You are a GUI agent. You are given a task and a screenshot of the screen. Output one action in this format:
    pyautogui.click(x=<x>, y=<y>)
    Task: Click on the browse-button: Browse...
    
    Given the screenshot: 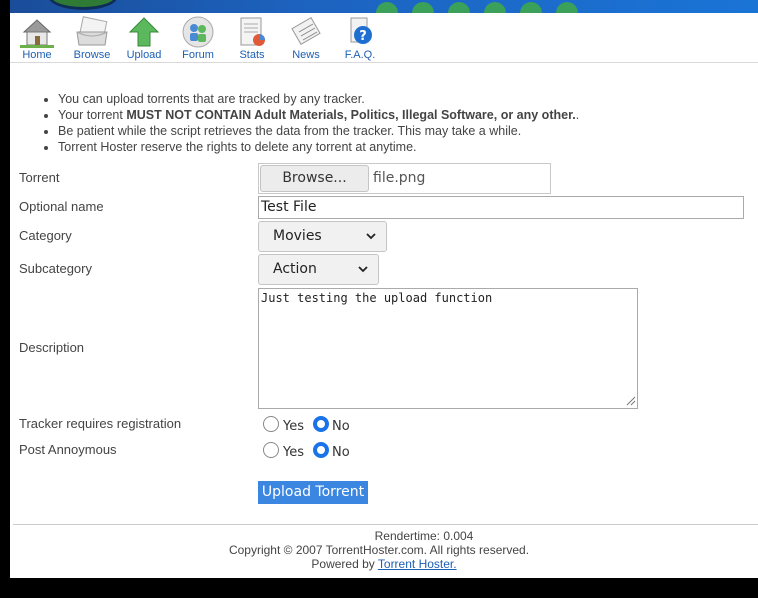 What is the action you would take?
    pyautogui.click(x=314, y=178)
    